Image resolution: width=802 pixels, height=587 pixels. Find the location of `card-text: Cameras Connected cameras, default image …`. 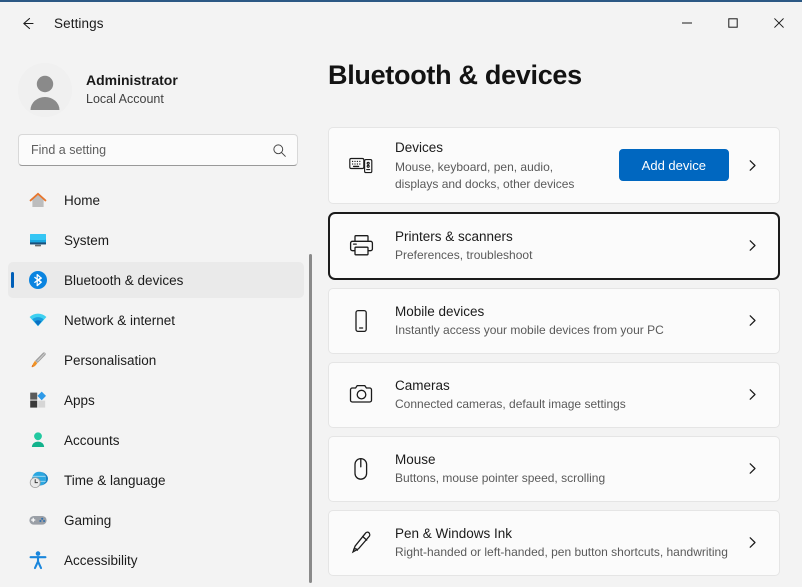

card-text: Cameras Connected cameras, default image … is located at coordinates (562, 395).